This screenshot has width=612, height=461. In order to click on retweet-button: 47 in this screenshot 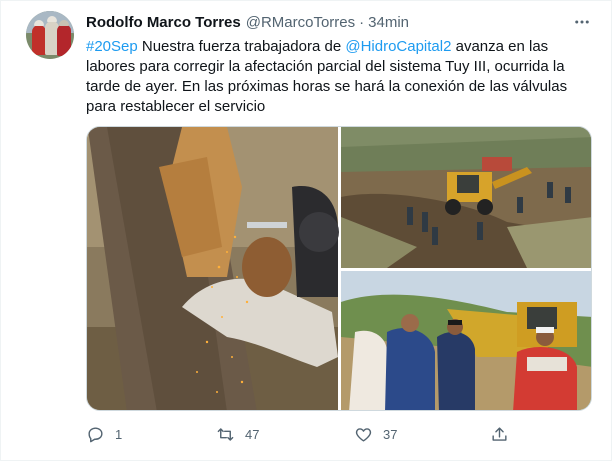, I will do `click(237, 434)`.